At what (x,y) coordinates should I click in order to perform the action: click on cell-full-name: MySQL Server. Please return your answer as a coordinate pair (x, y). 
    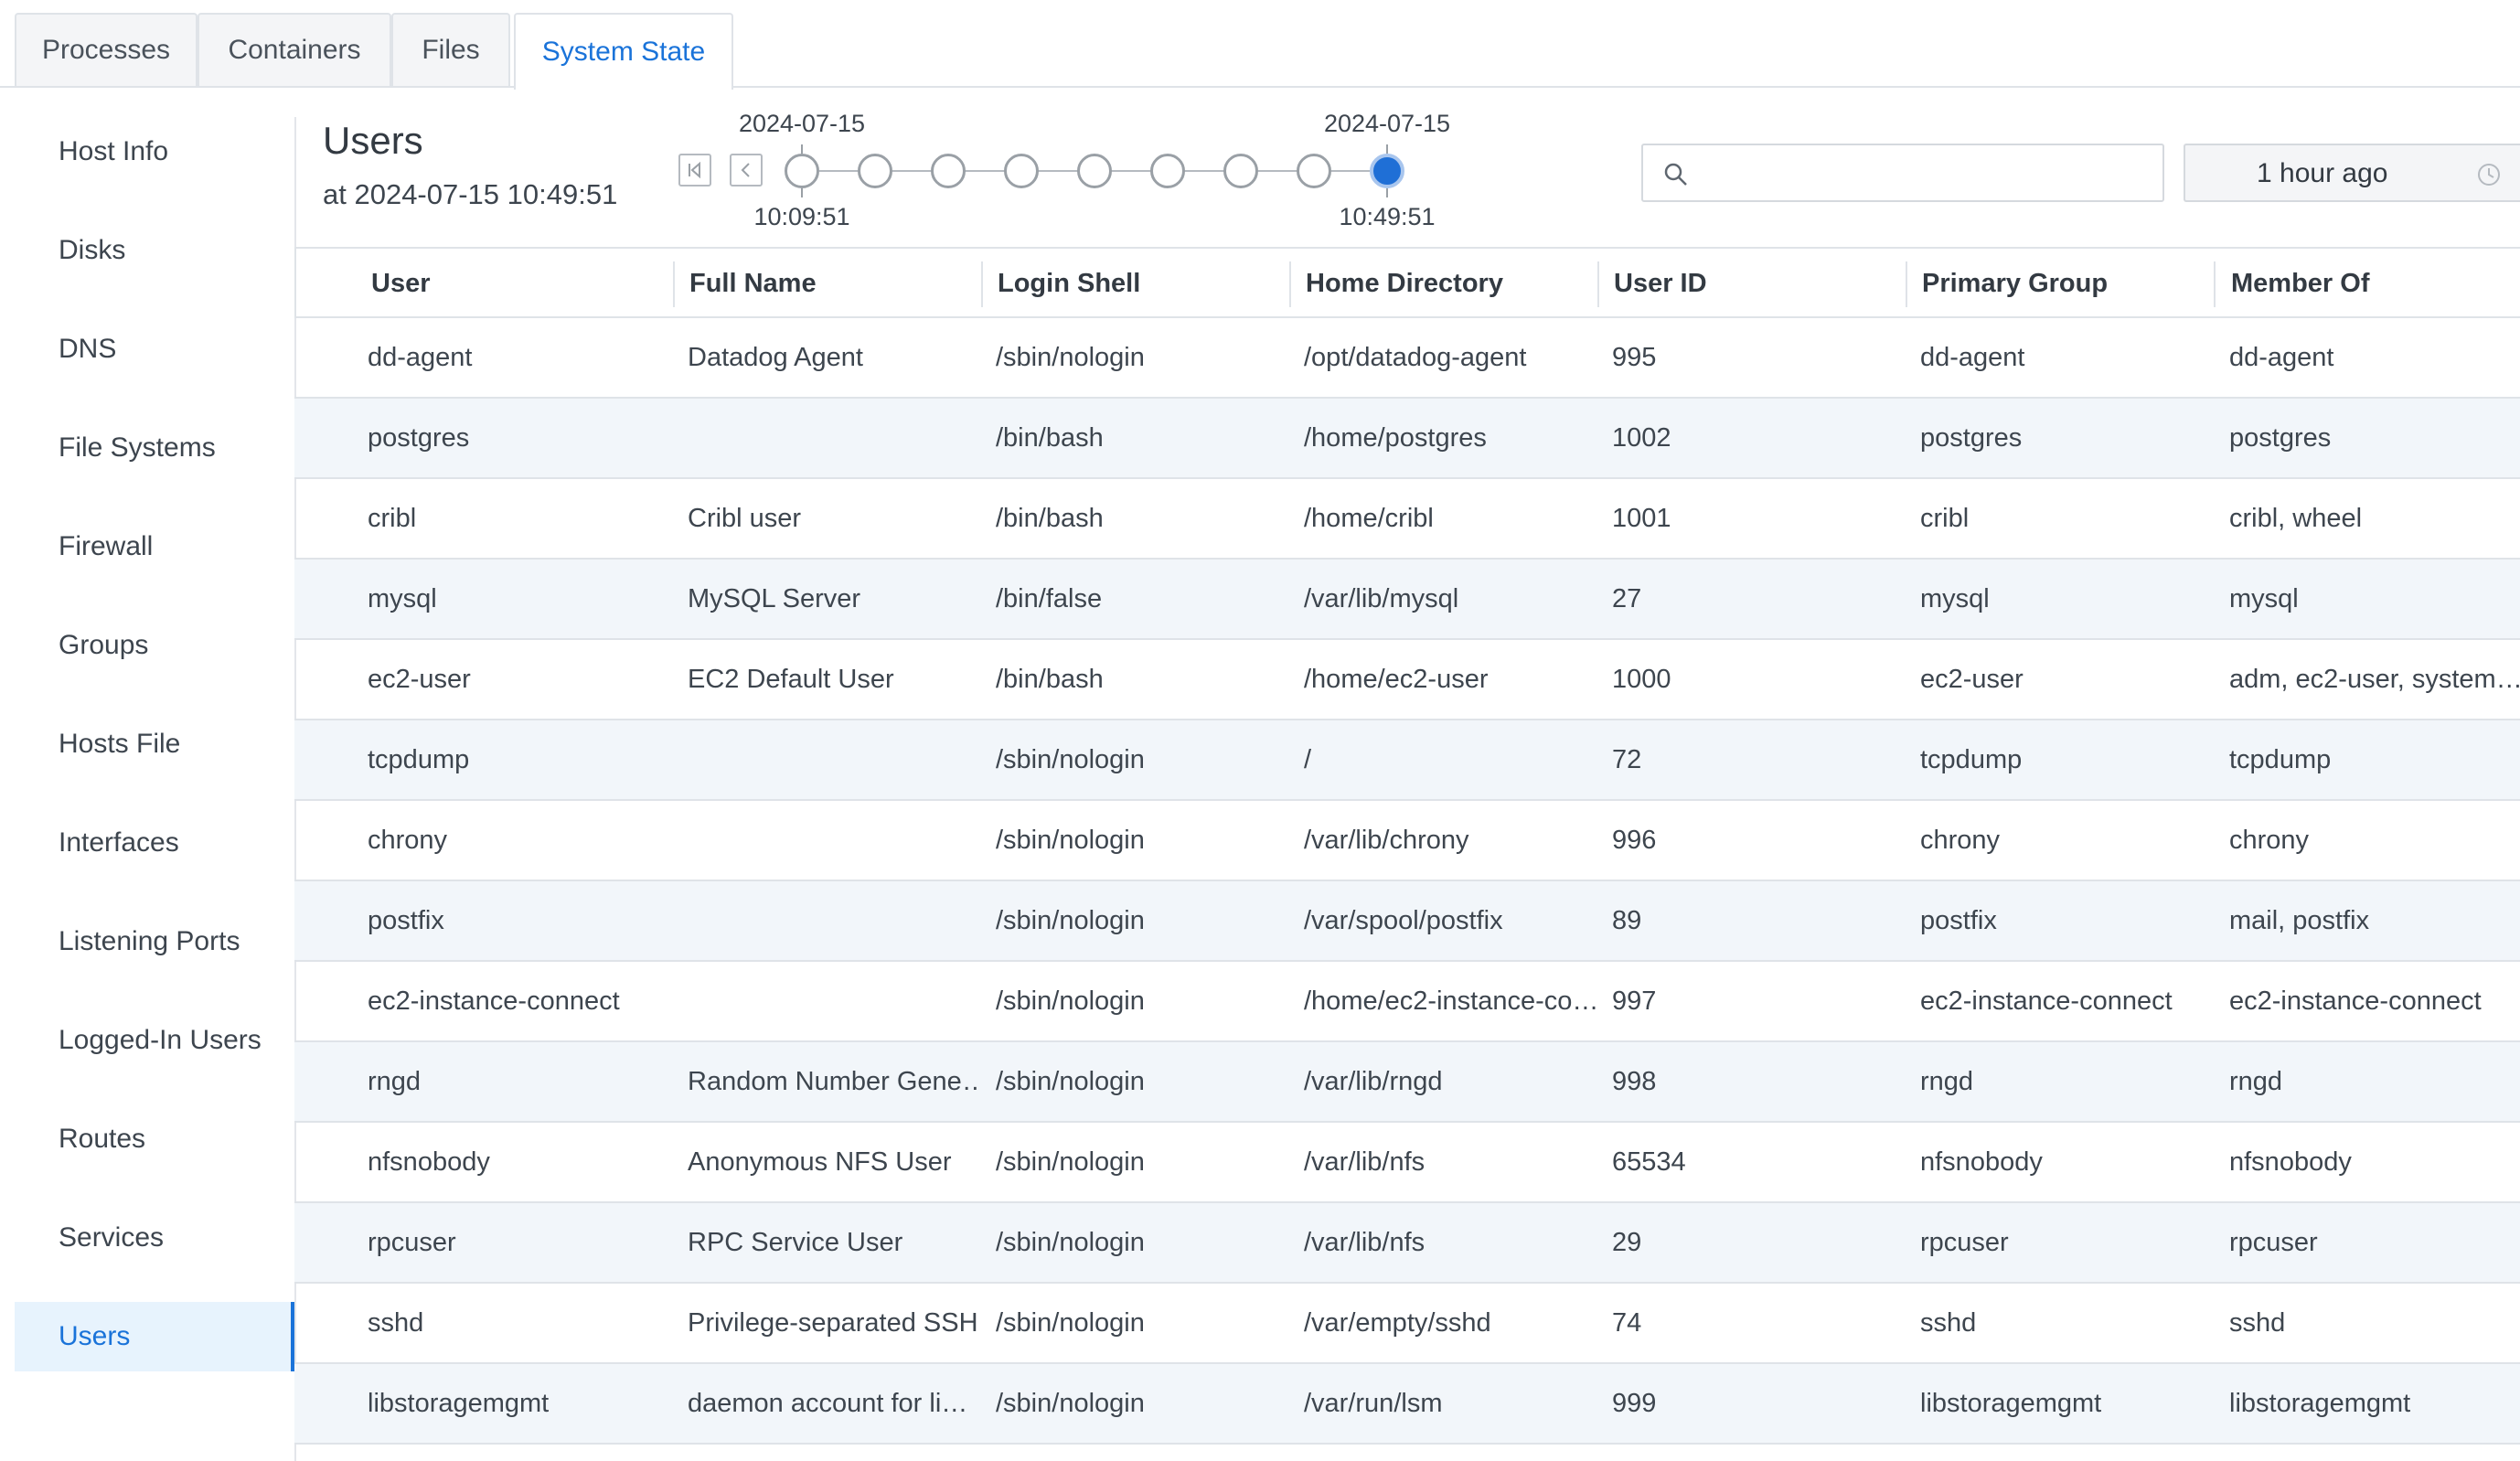
    Looking at the image, I should click on (774, 598).